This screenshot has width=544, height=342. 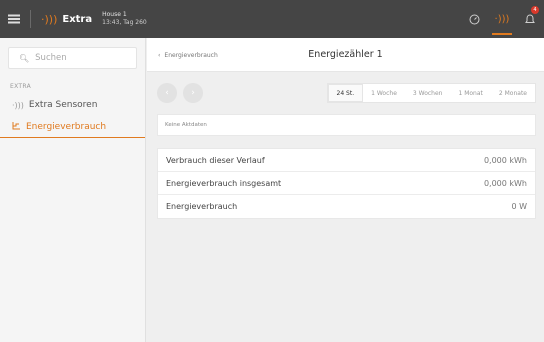 I want to click on range-1-week: 1 Woche, so click(x=384, y=93).